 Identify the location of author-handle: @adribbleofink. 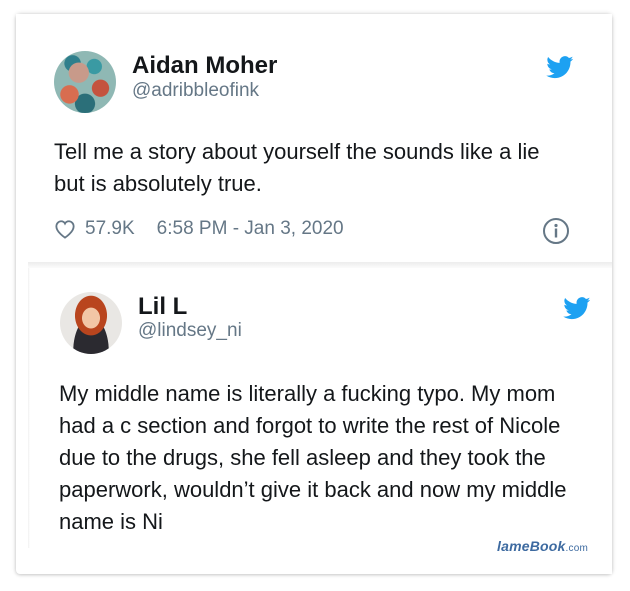
(195, 91).